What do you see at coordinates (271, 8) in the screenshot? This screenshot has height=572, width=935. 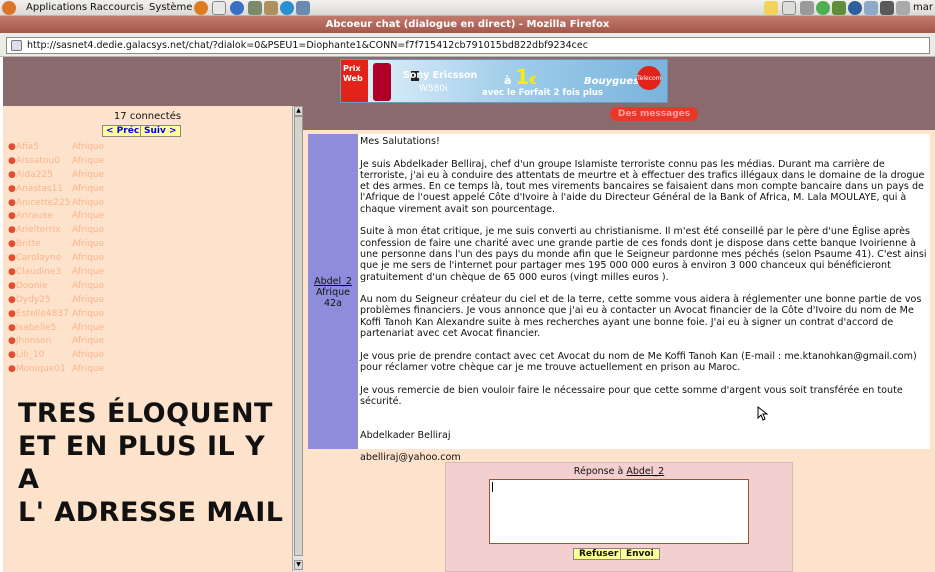 I see `app-launcher-icon` at bounding box center [271, 8].